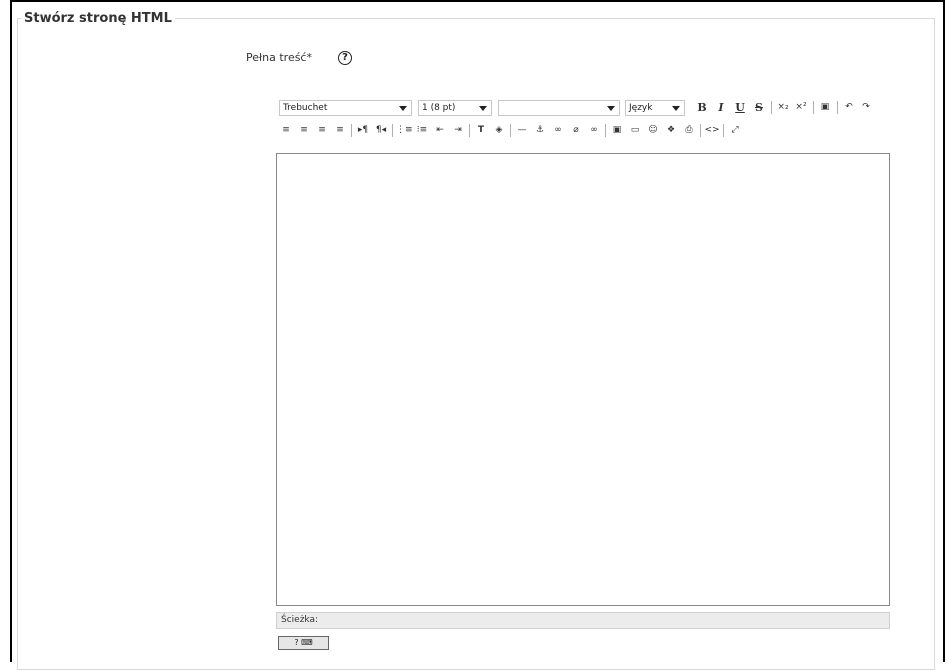  Describe the element at coordinates (689, 130) in the screenshot. I see `search-replace-button: ⎙` at that location.